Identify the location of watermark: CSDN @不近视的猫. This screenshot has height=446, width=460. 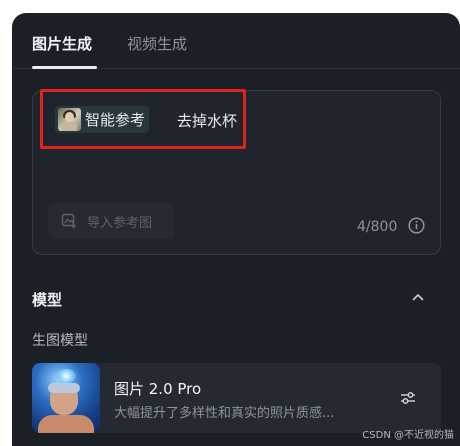
(408, 435).